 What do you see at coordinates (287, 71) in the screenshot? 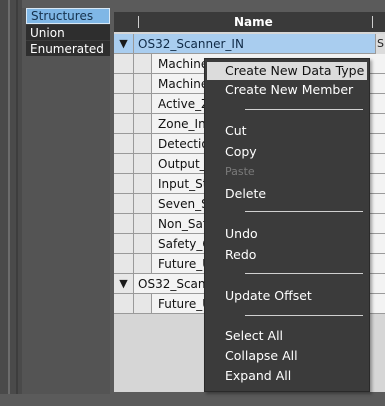
I see `menu-item-create-new-data-type: Create New Data Type` at bounding box center [287, 71].